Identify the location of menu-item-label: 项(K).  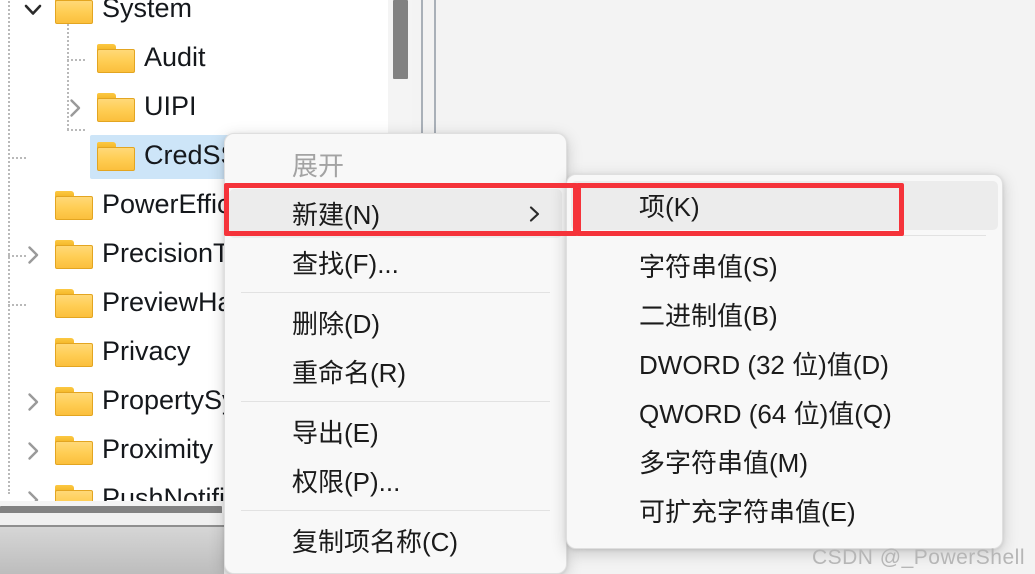
(669, 207).